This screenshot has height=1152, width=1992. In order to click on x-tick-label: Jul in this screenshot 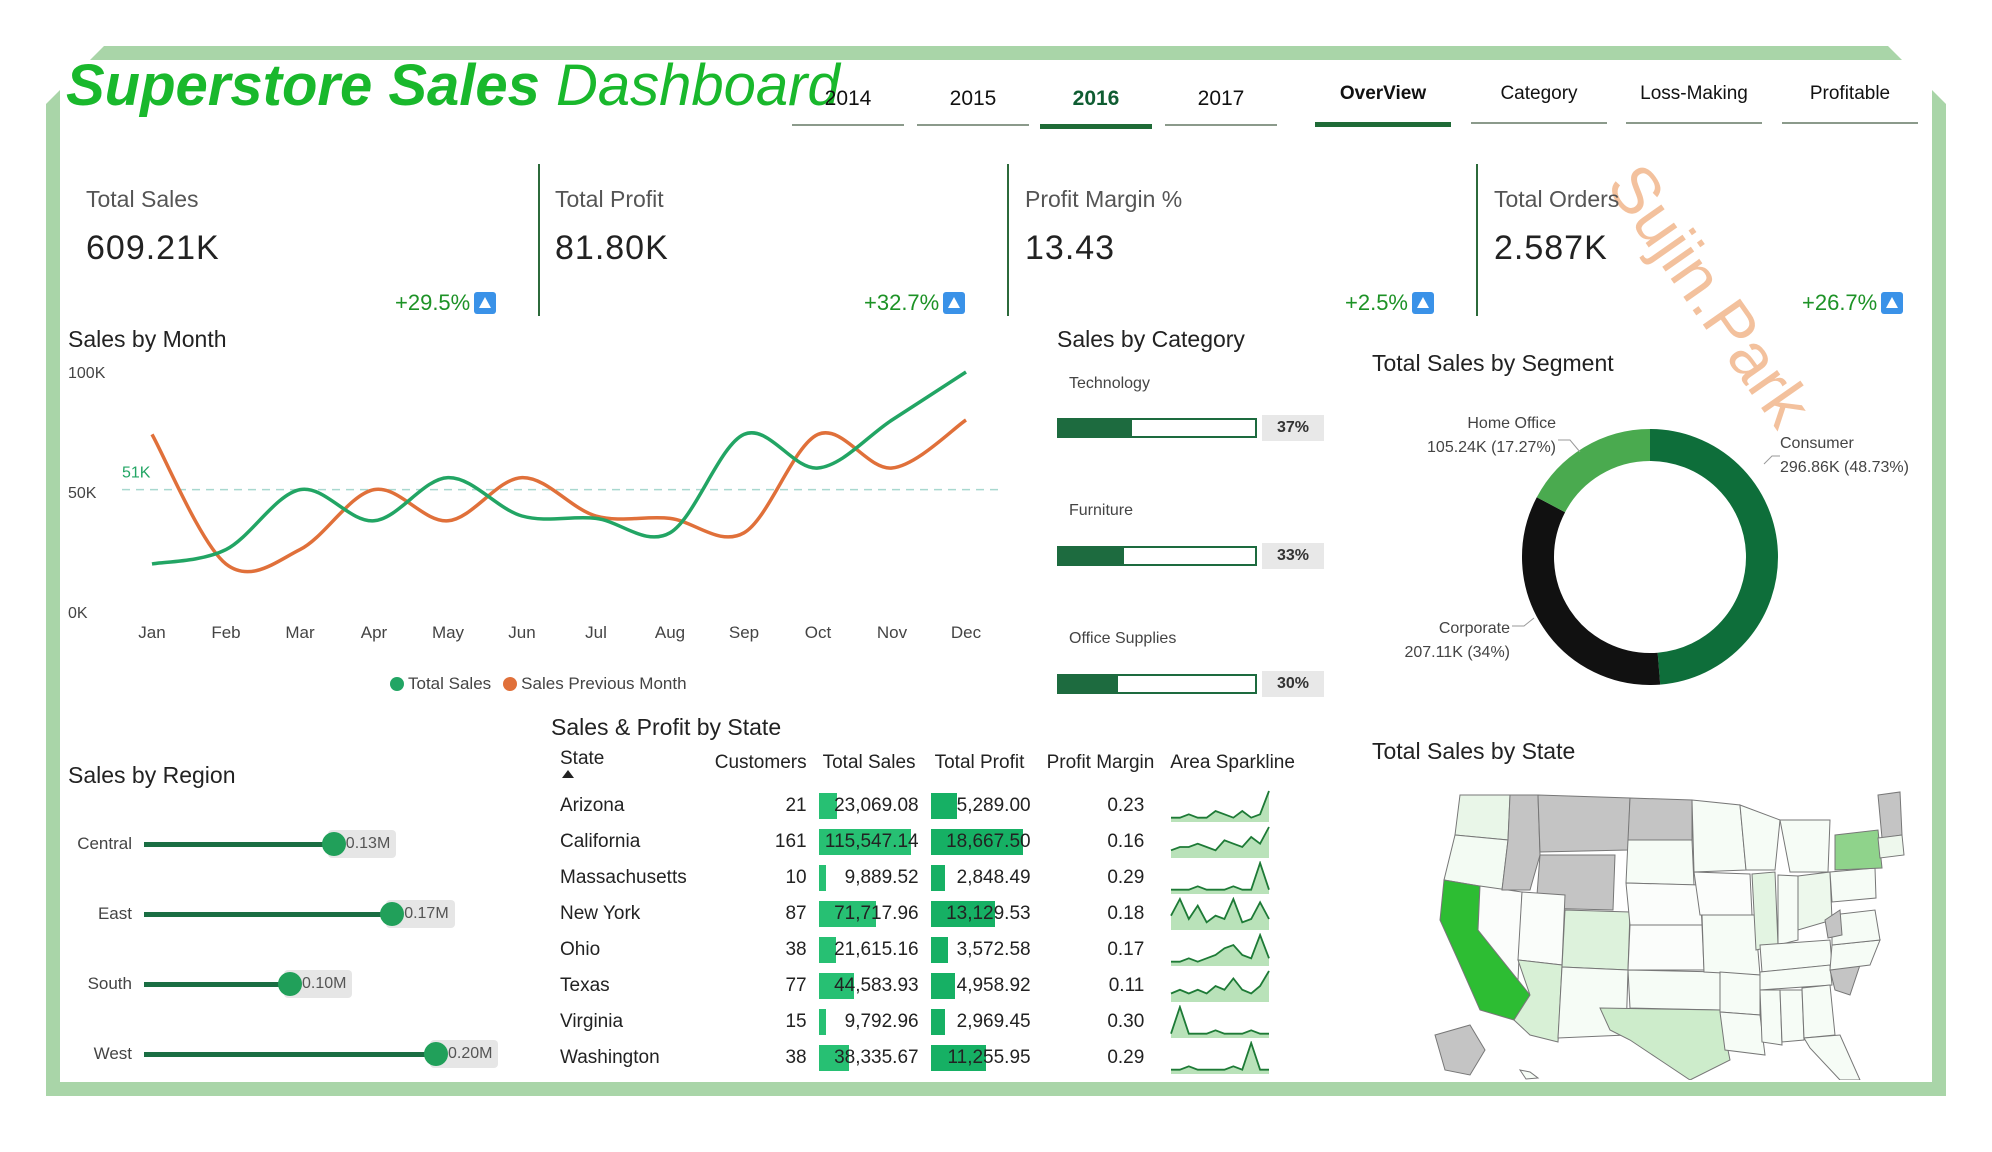, I will do `click(596, 632)`.